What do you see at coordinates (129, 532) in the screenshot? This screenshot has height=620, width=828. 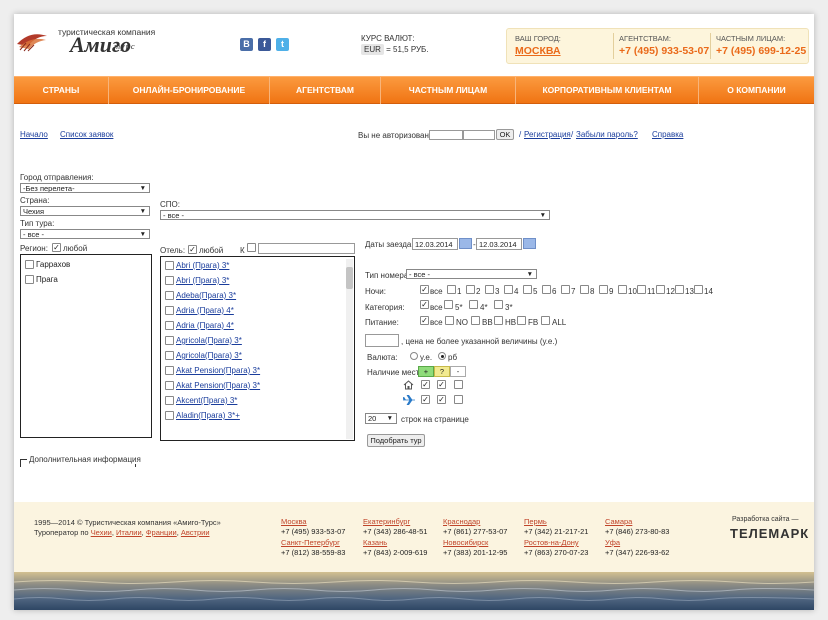 I see `operator-link-italy: Италии` at bounding box center [129, 532].